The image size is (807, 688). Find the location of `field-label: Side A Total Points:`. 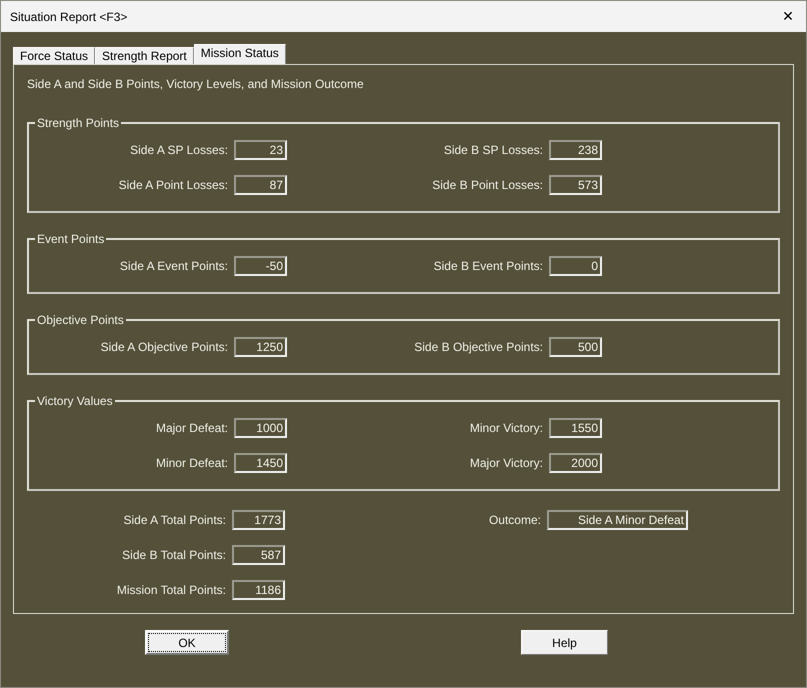

field-label: Side A Total Points: is located at coordinates (174, 520).